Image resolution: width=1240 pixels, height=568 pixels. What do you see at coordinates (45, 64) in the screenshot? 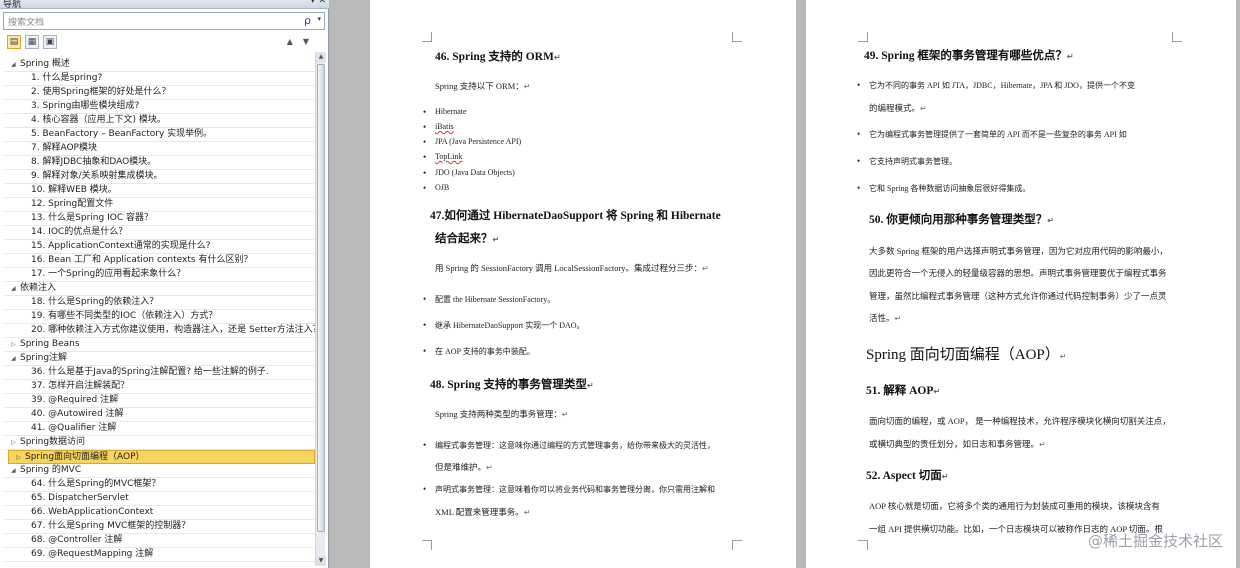
I see `tree-item-label: Spring 概述` at bounding box center [45, 64].